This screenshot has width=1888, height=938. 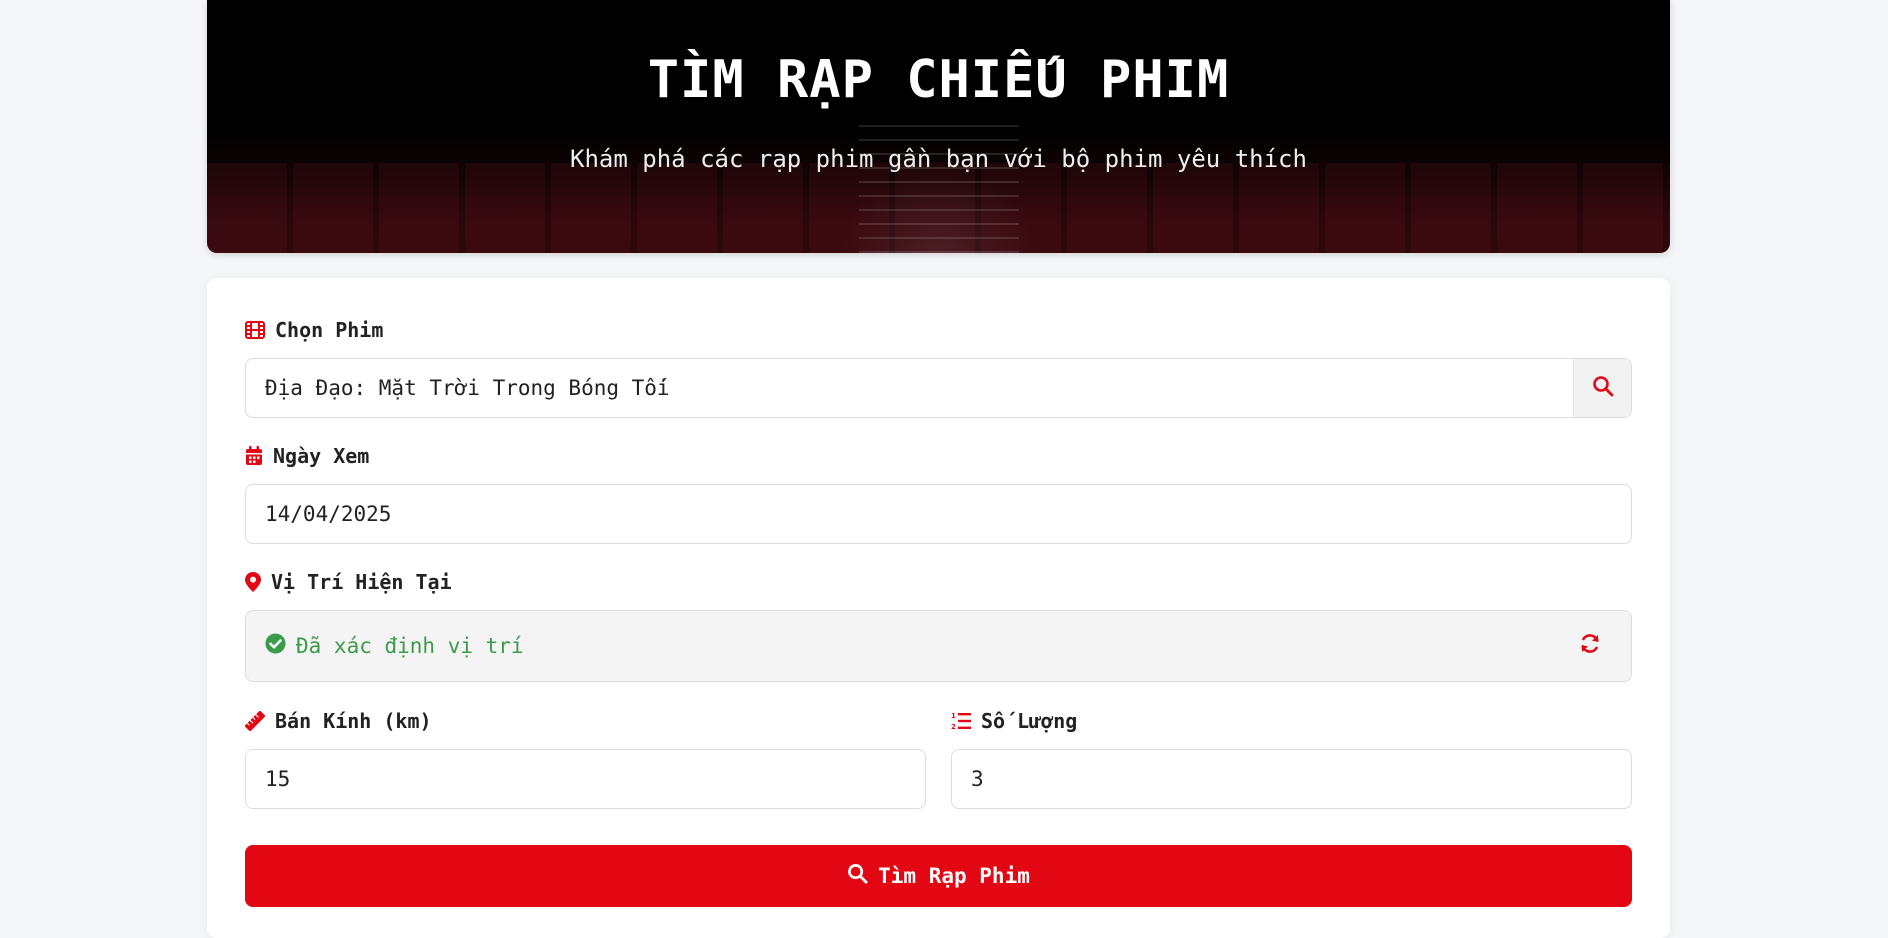 I want to click on movie-label: Chọn Phim, so click(x=314, y=330).